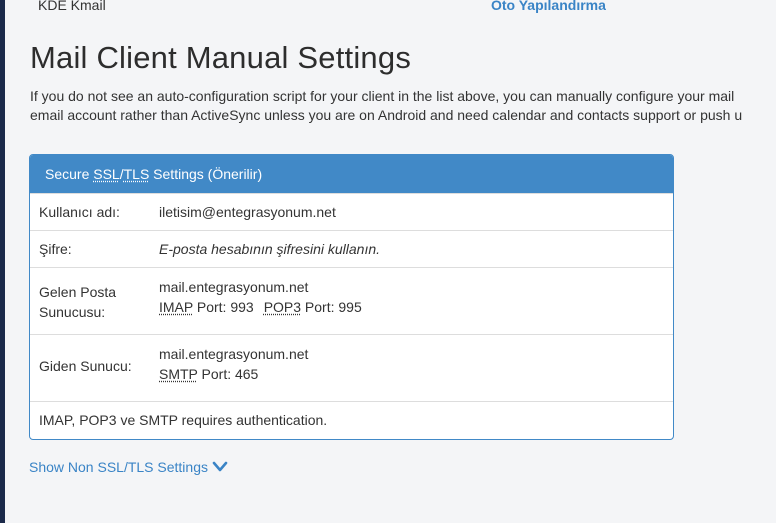 This screenshot has width=776, height=523. Describe the element at coordinates (136, 174) in the screenshot. I see `tls-abbr: TLS` at that location.